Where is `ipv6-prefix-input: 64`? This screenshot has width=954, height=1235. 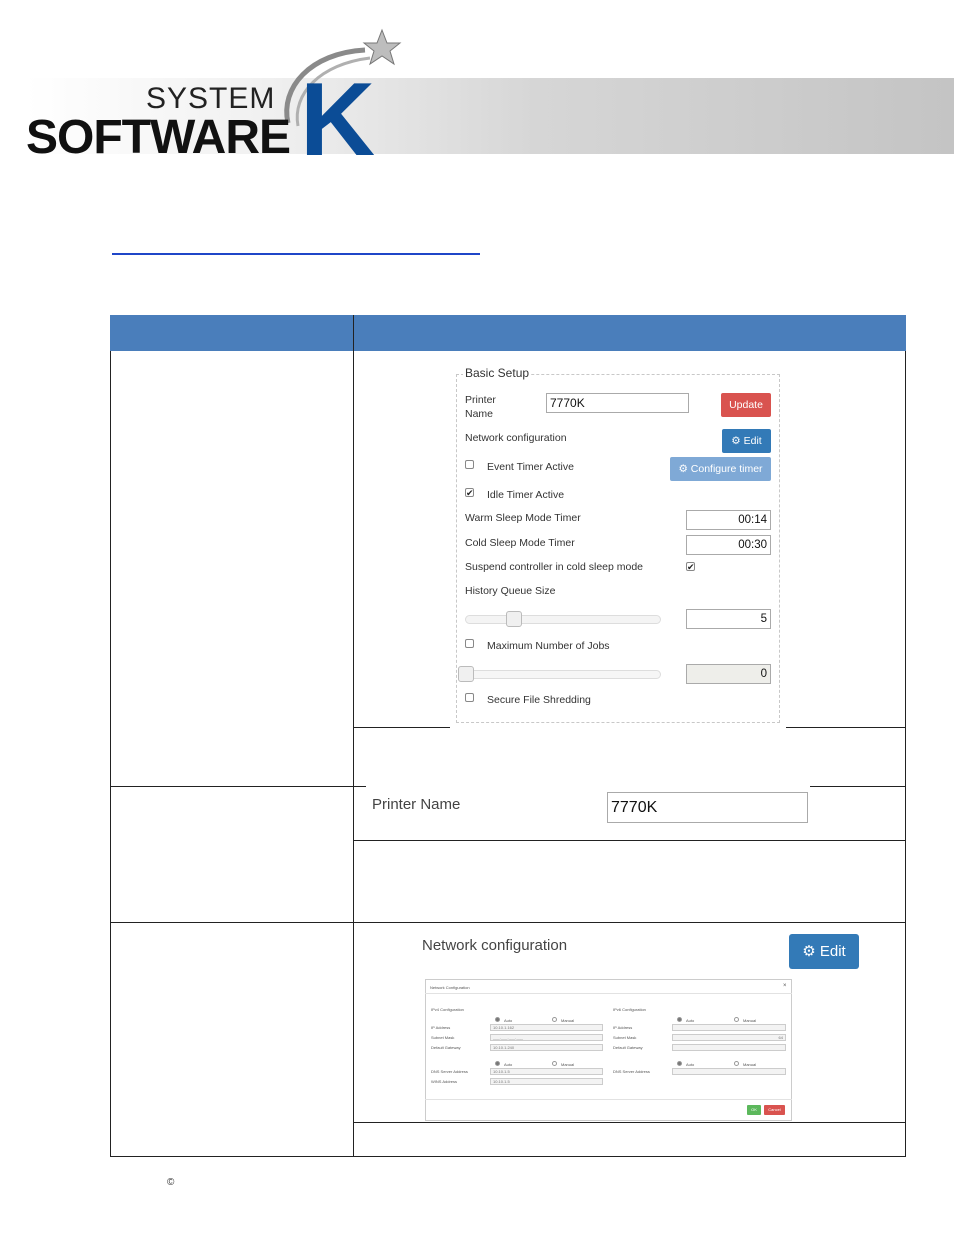 ipv6-prefix-input: 64 is located at coordinates (729, 1037).